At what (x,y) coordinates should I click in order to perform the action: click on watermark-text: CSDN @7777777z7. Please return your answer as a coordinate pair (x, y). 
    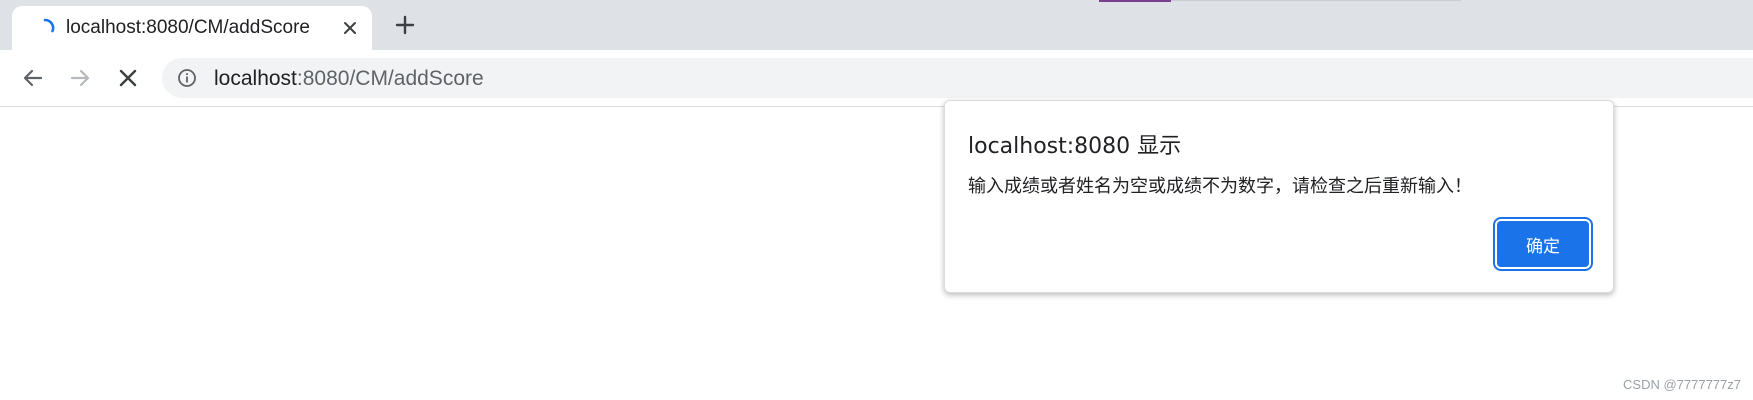
    Looking at the image, I should click on (1682, 384).